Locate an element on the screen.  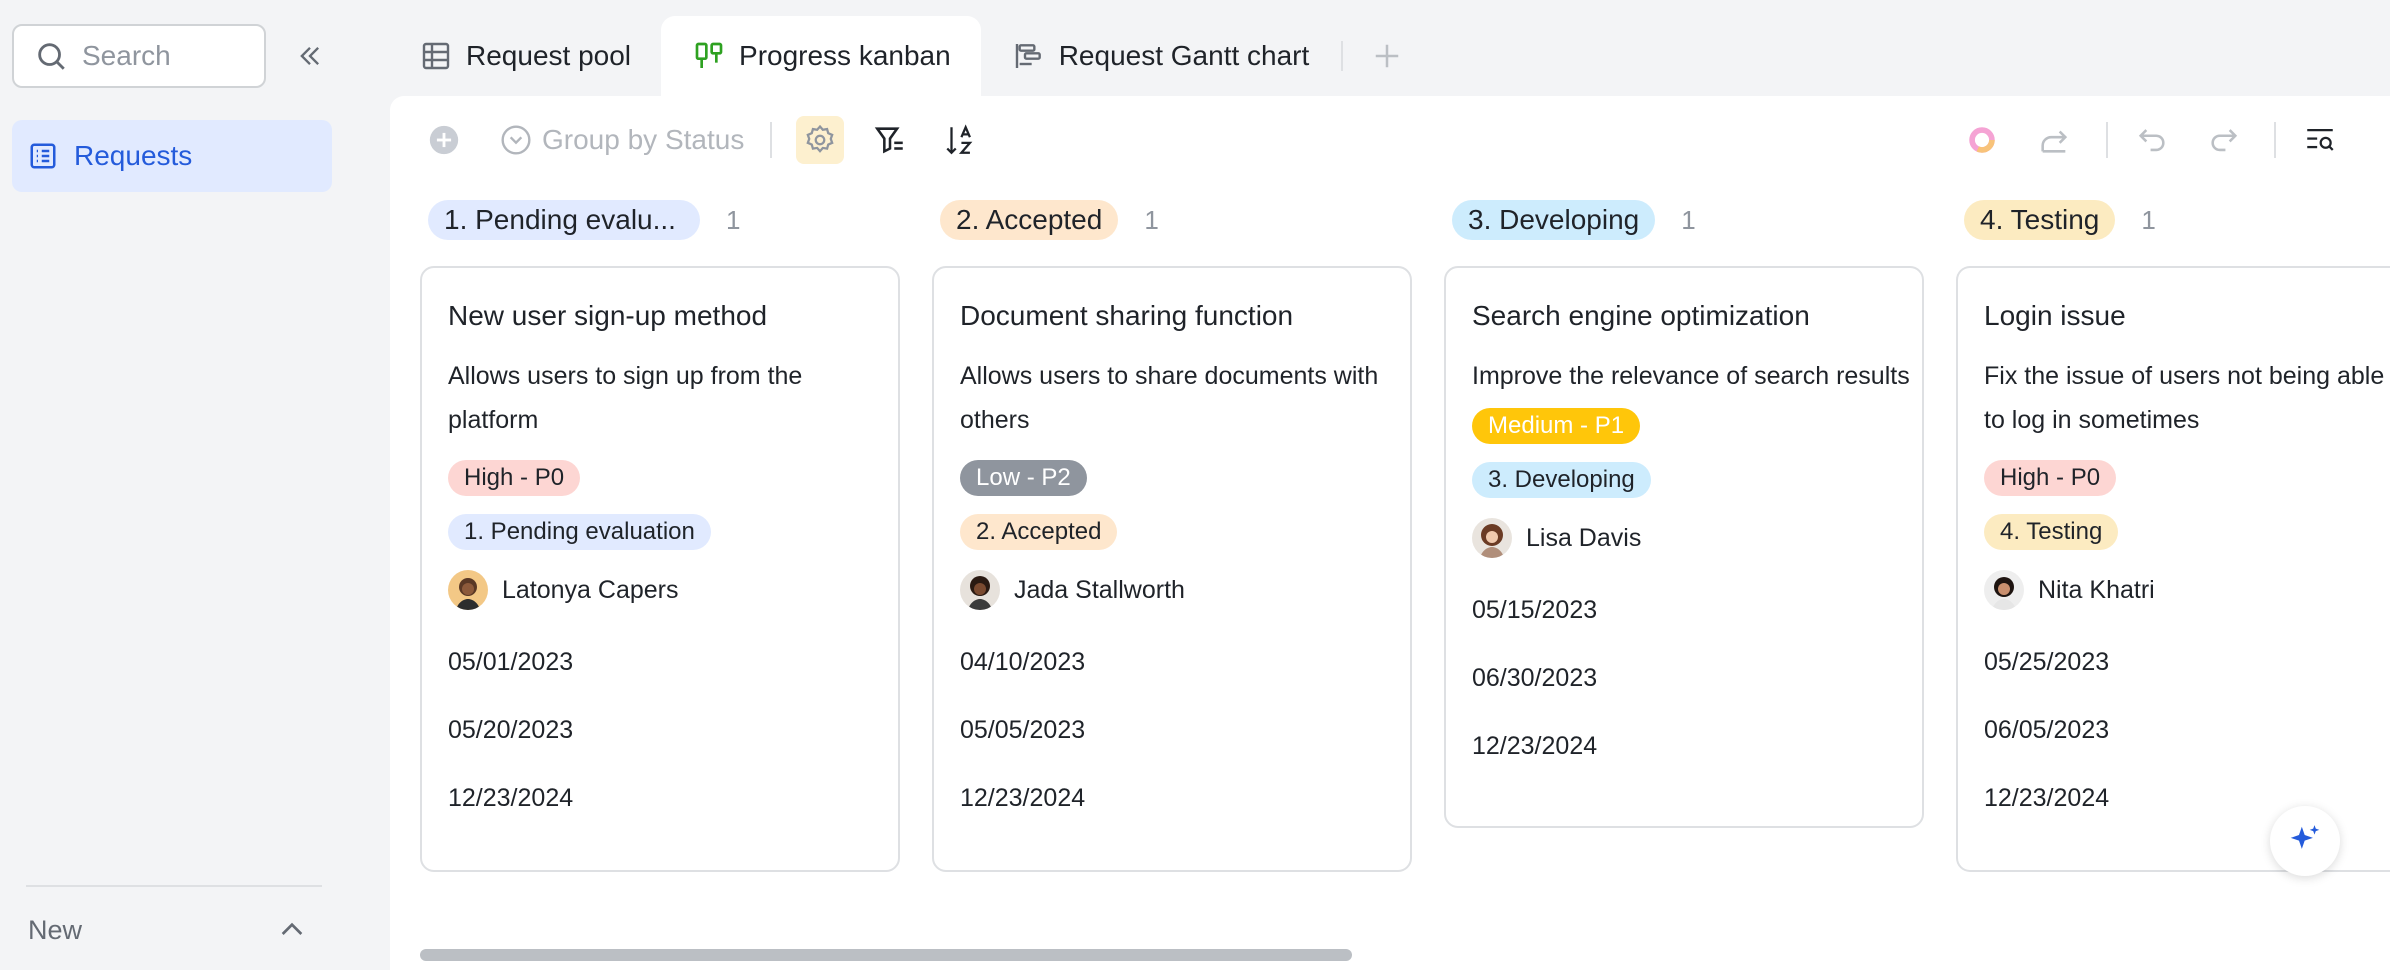
status-badge: 4. Testing is located at coordinates (2051, 532).